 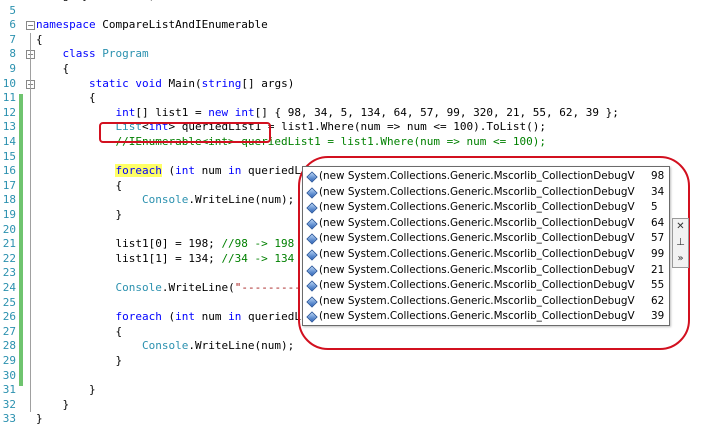 I want to click on code-line: 10 static void Main(string[] args), so click(x=360, y=84).